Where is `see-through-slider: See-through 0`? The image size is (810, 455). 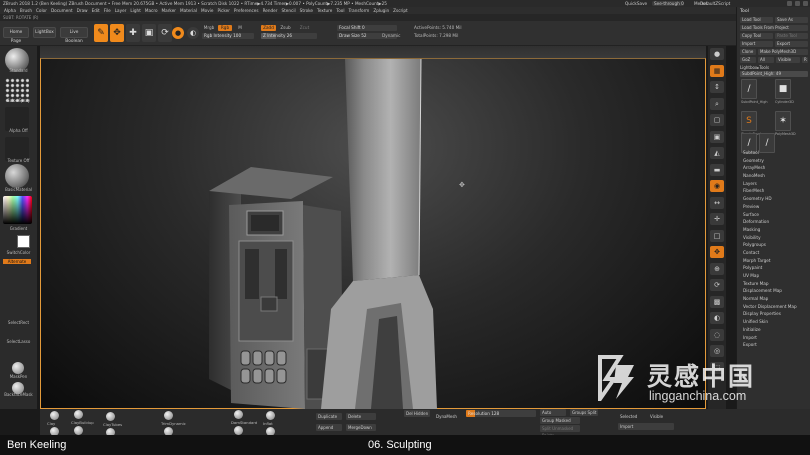
see-through-slider: See-through 0 is located at coordinates (668, 3).